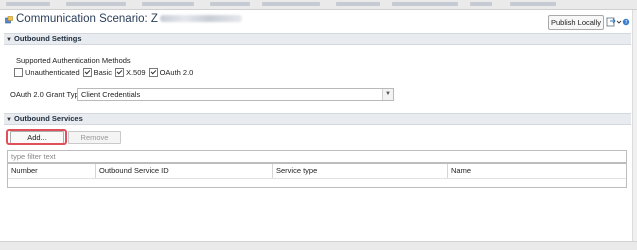 This screenshot has width=637, height=250. I want to click on filter-input, so click(311, 156).